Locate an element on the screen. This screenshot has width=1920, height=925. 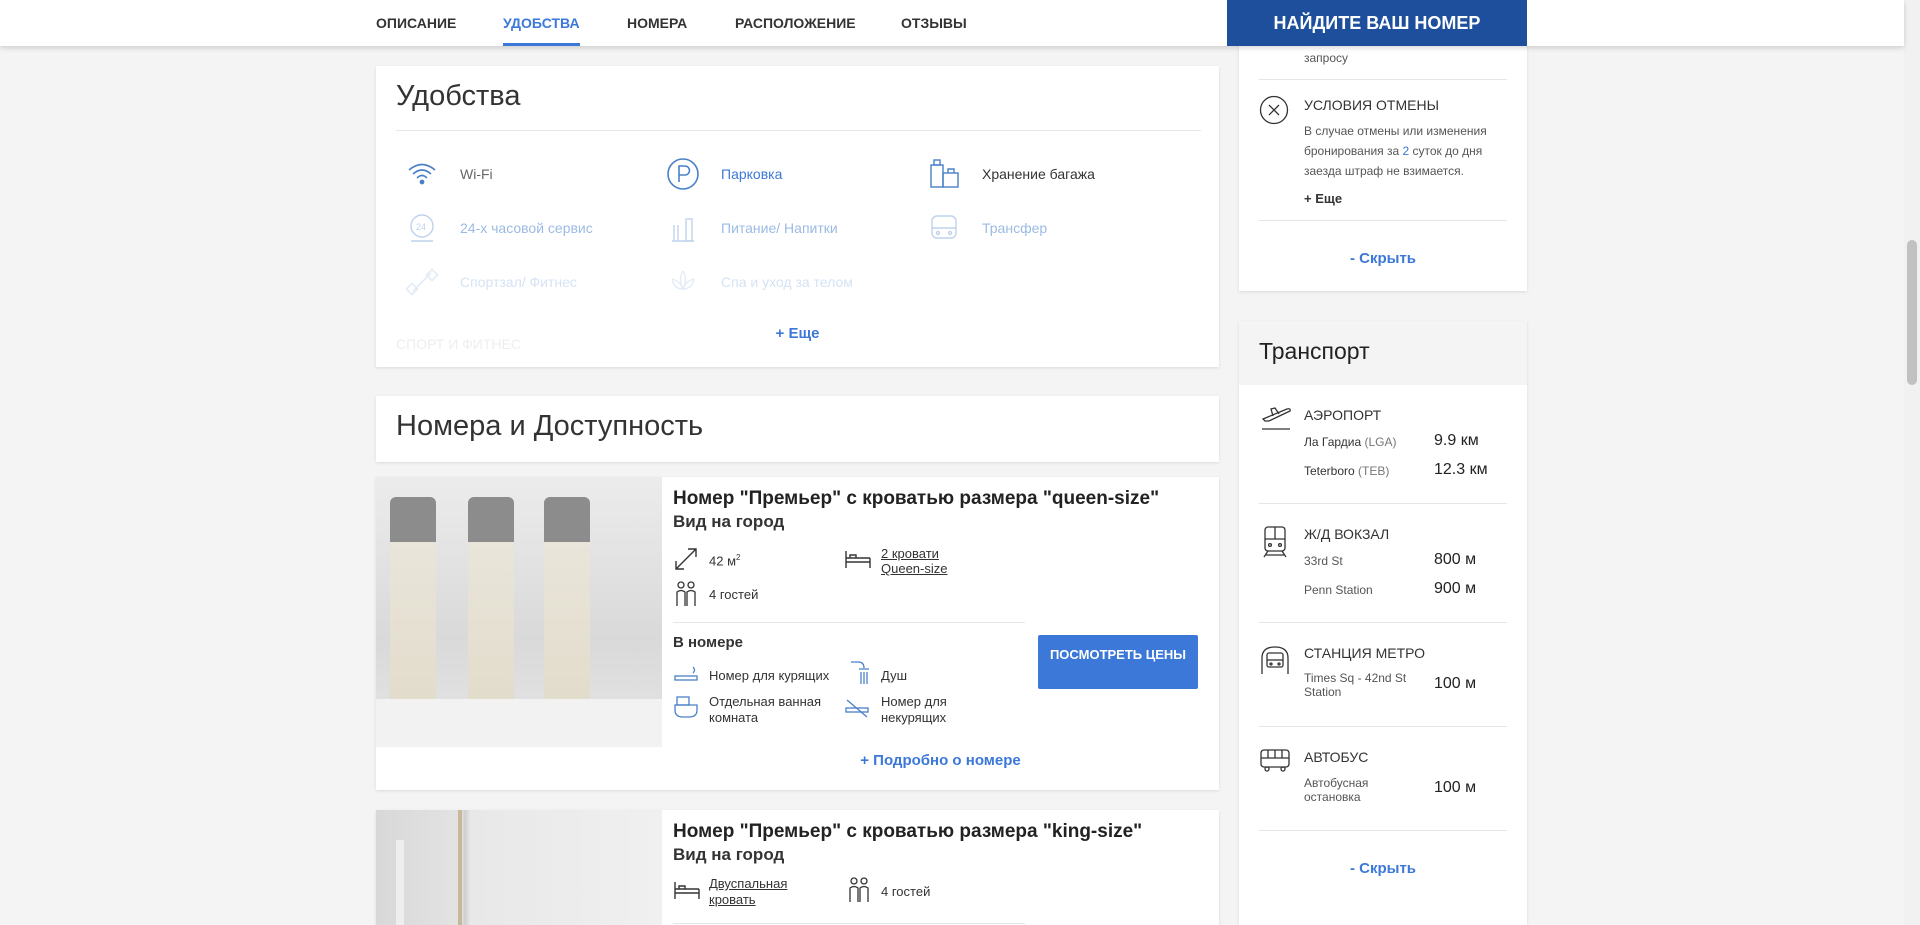
parking-icon is located at coordinates (683, 174).